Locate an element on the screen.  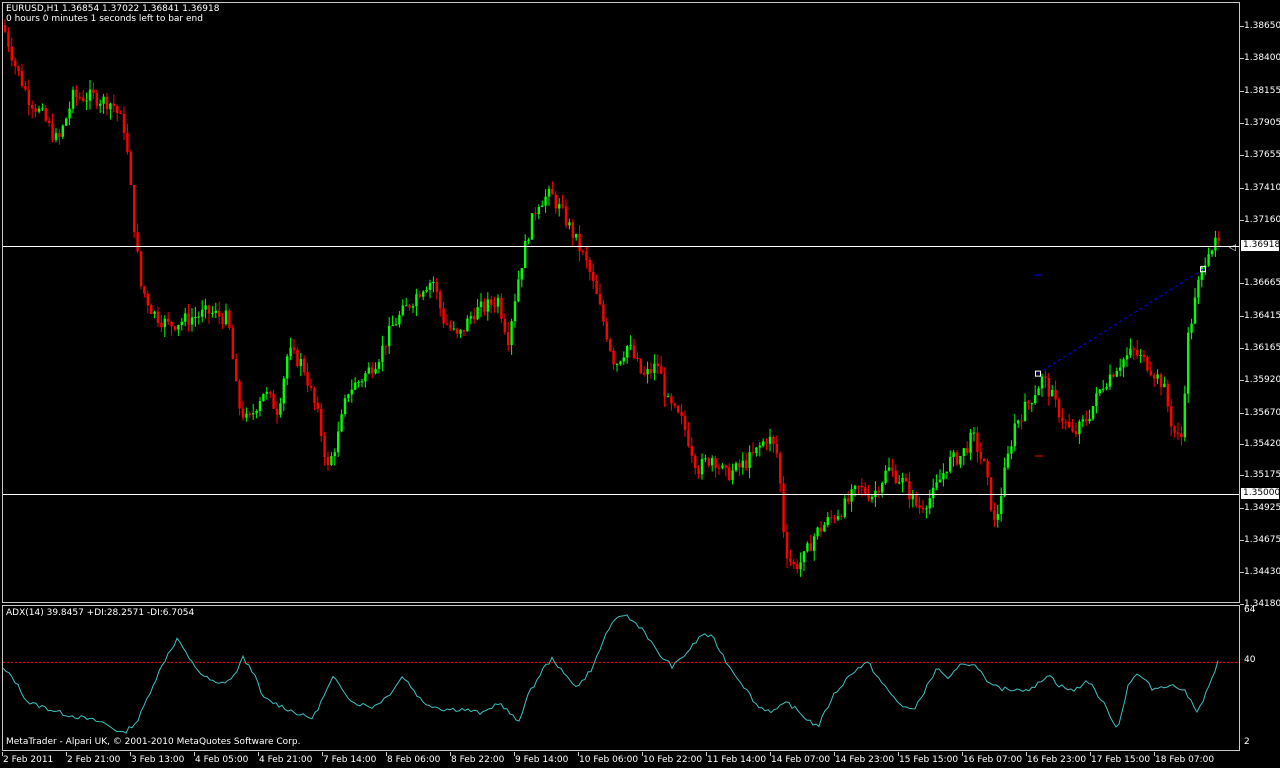
time-label: 10 Feb 22:00 is located at coordinates (673, 760).